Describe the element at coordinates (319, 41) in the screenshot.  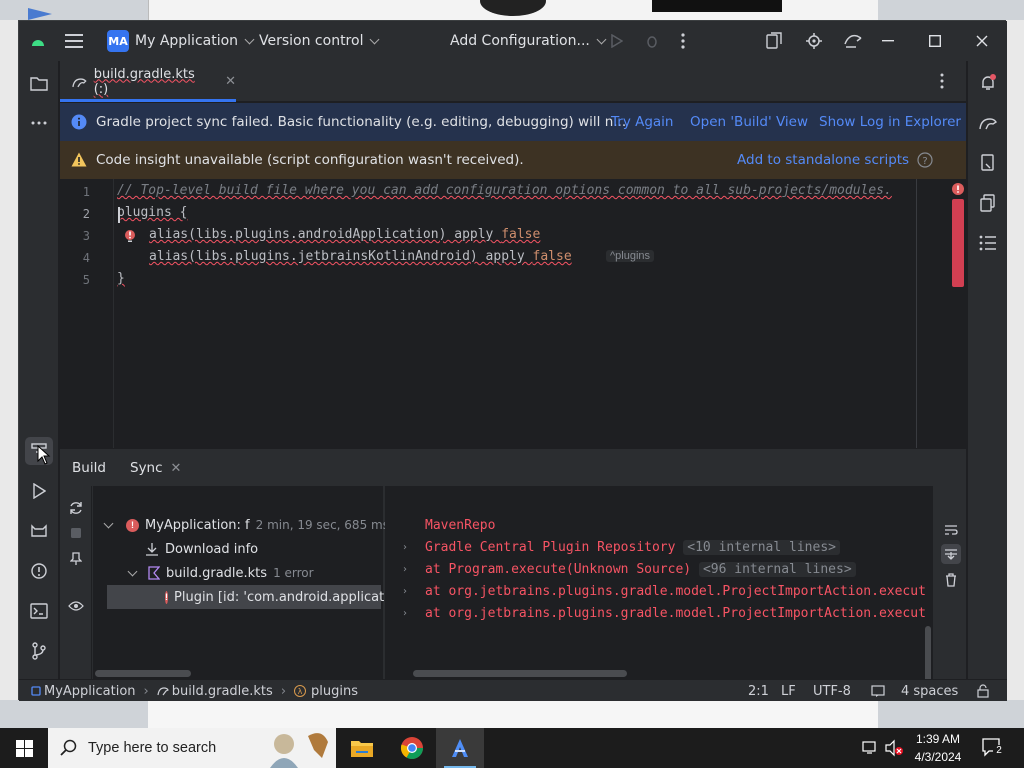
I see `version-control-menu: Version control` at that location.